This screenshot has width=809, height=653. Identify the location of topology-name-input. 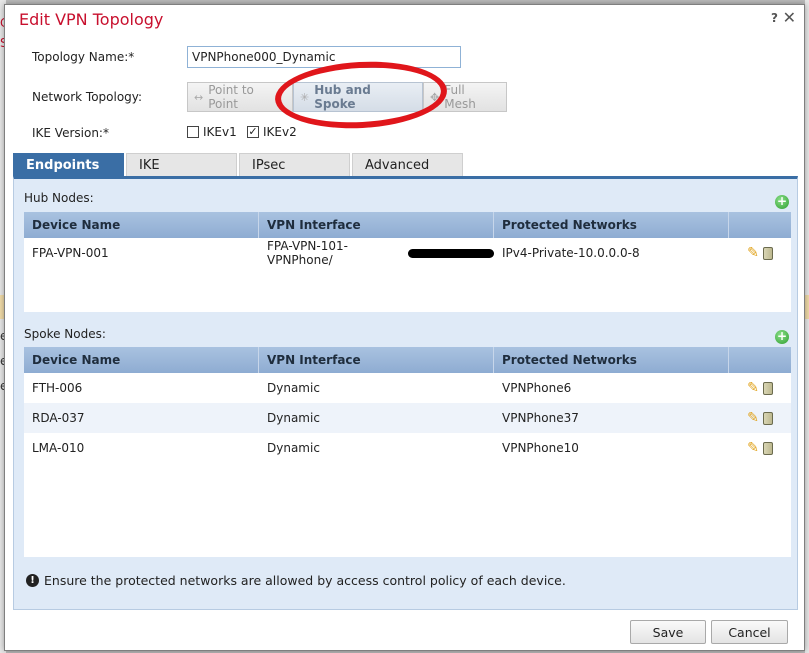
(324, 57).